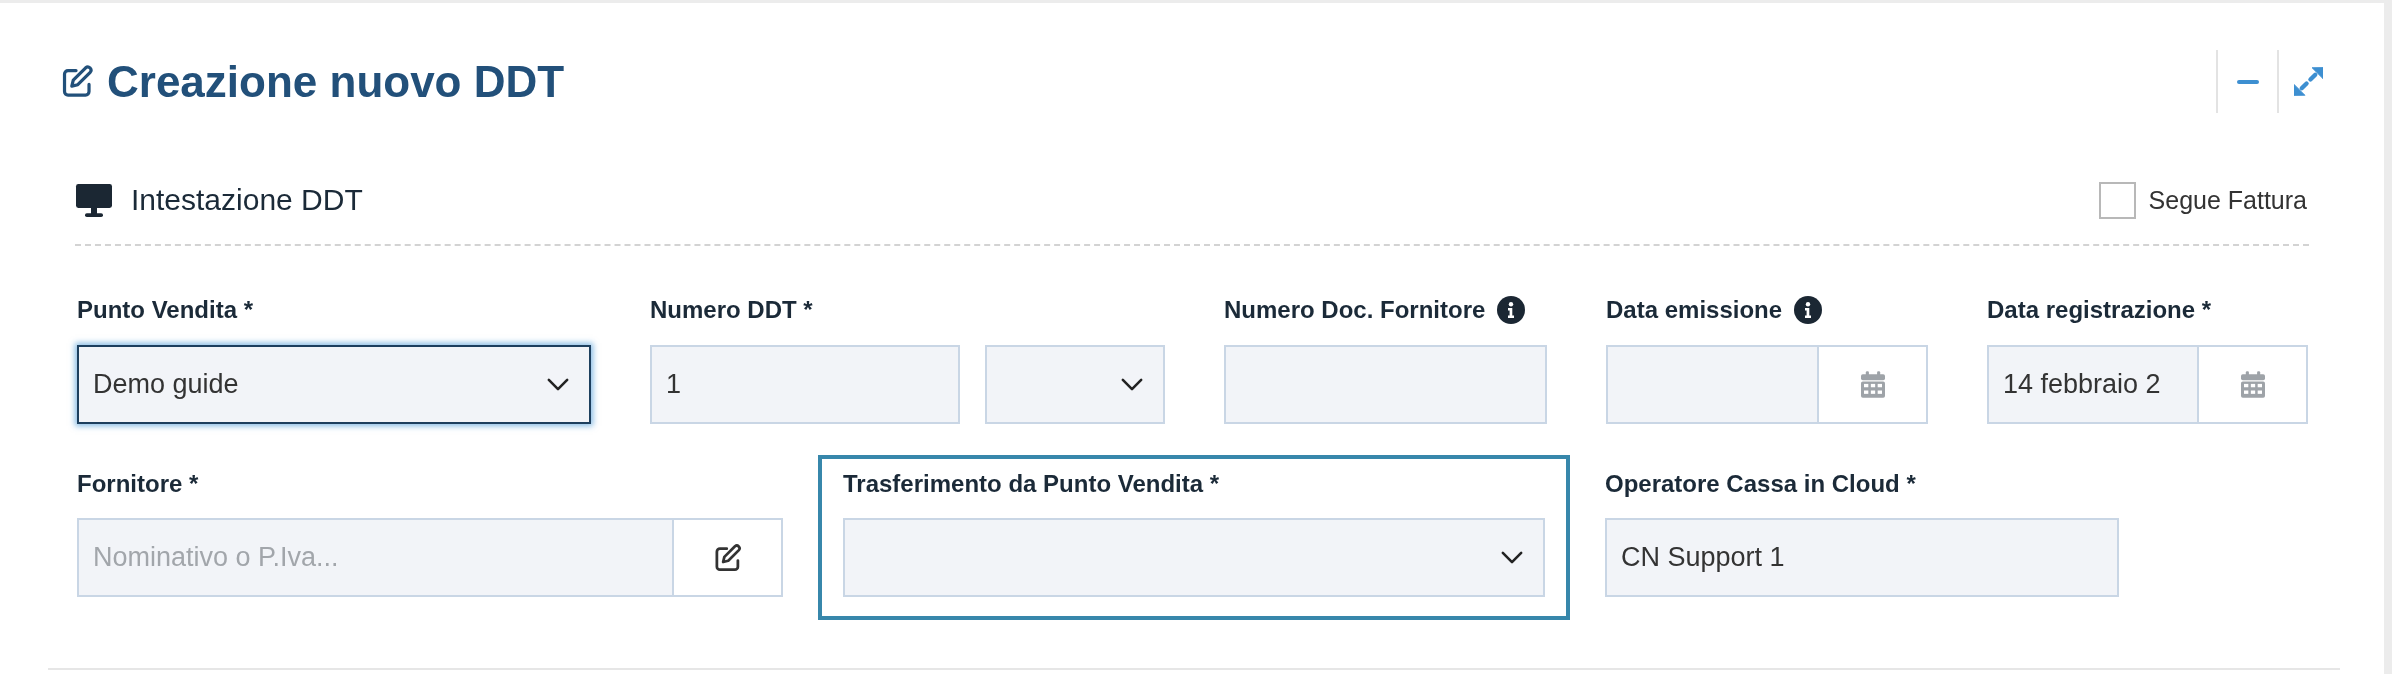 Image resolution: width=2392 pixels, height=674 pixels. Describe the element at coordinates (1711, 384) in the screenshot. I see `date-field` at that location.